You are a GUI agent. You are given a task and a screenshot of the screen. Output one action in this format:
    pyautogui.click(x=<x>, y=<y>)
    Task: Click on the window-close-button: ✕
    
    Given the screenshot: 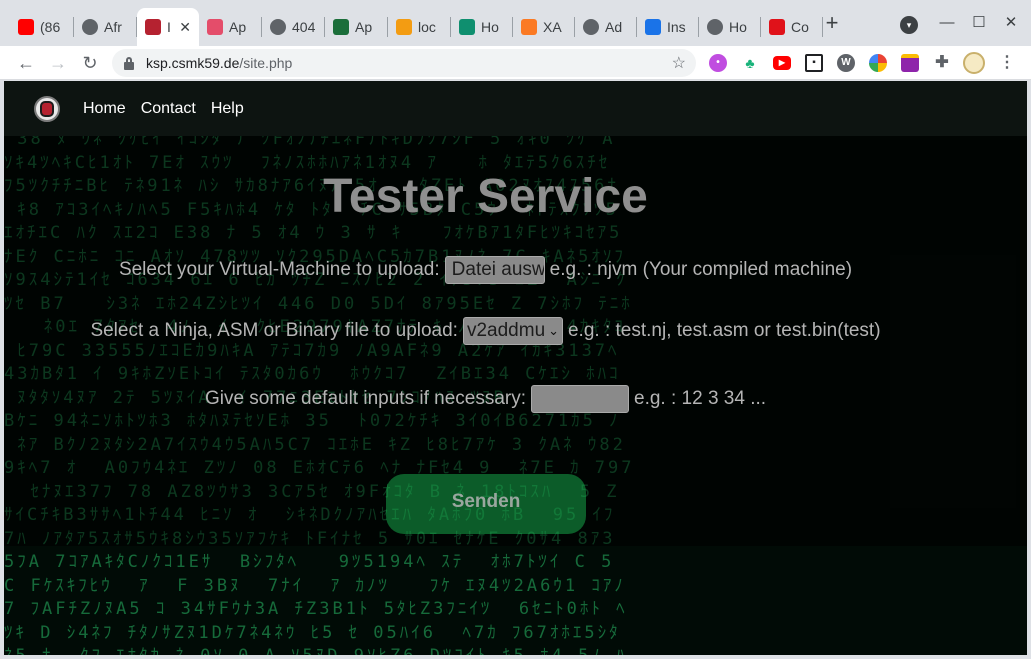 What is the action you would take?
    pyautogui.click(x=1011, y=23)
    